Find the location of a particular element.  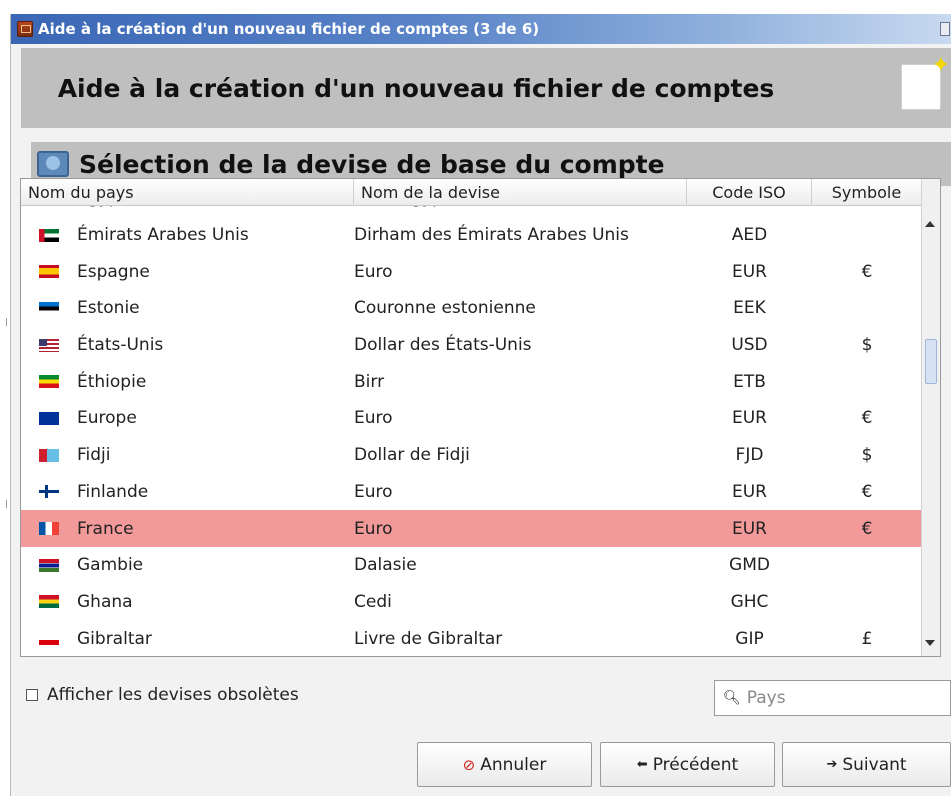

previous-label: Précédent is located at coordinates (695, 764).